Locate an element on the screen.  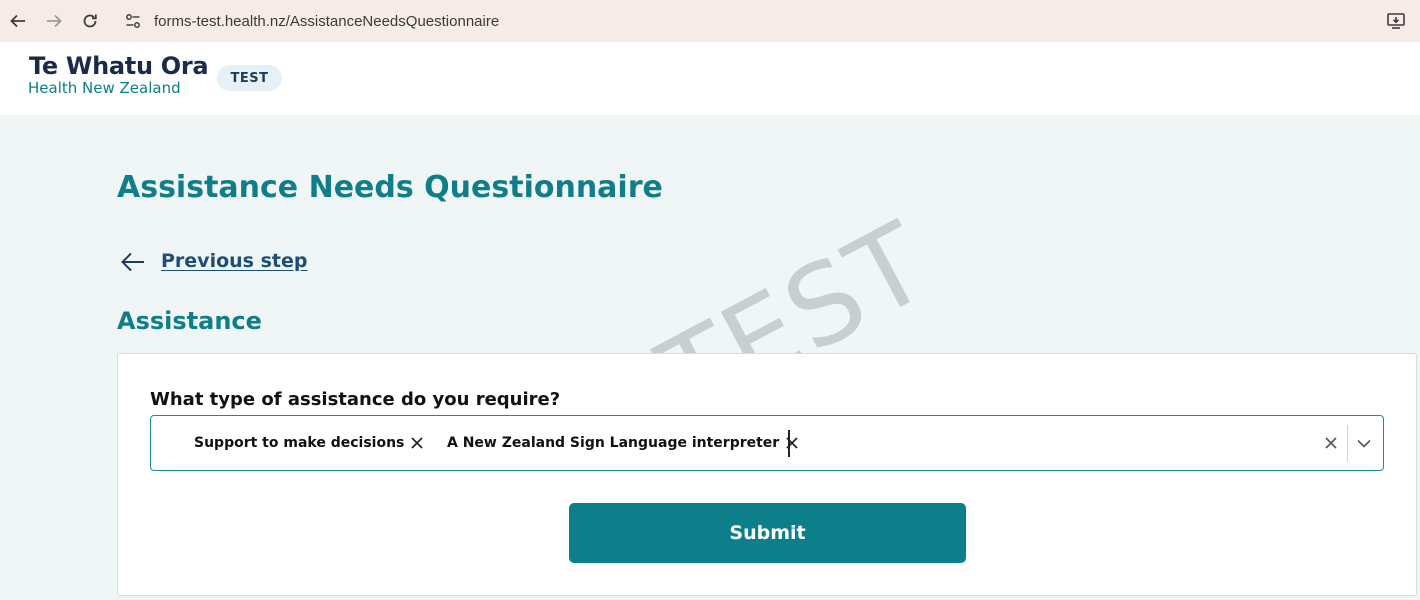
logo-subtitle: Health New Zealand is located at coordinates (104, 88).